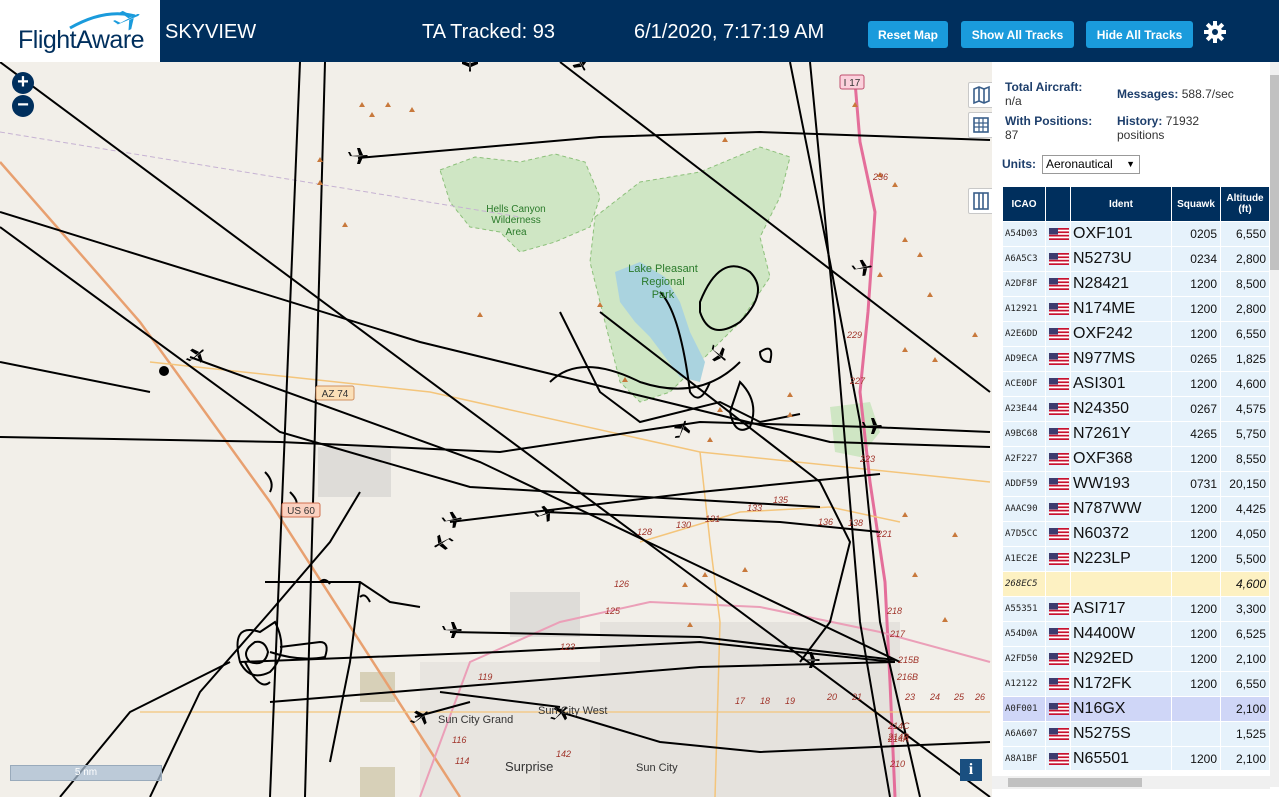  I want to click on columns-toggle-button, so click(980, 201).